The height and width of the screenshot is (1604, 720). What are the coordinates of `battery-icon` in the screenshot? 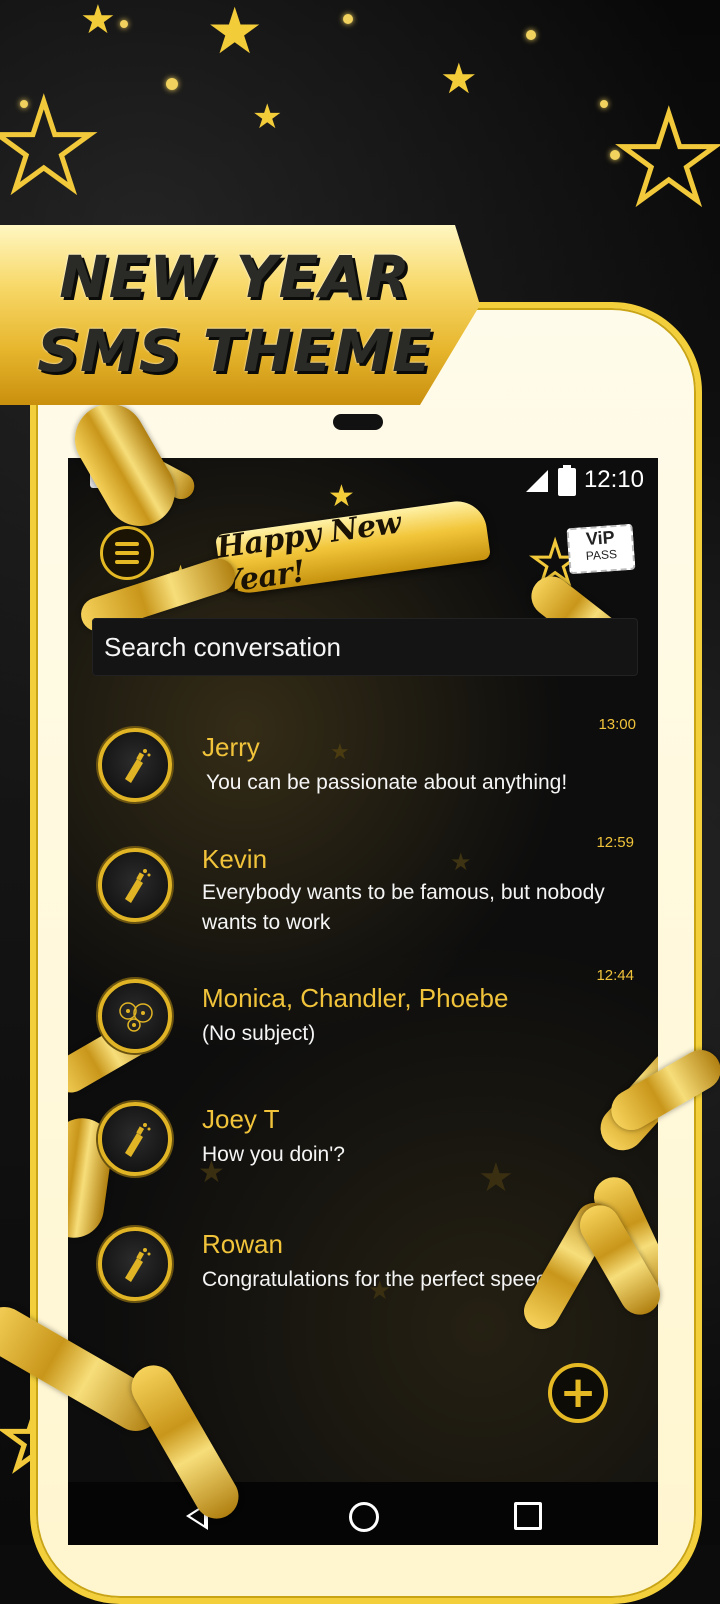 It's located at (567, 480).